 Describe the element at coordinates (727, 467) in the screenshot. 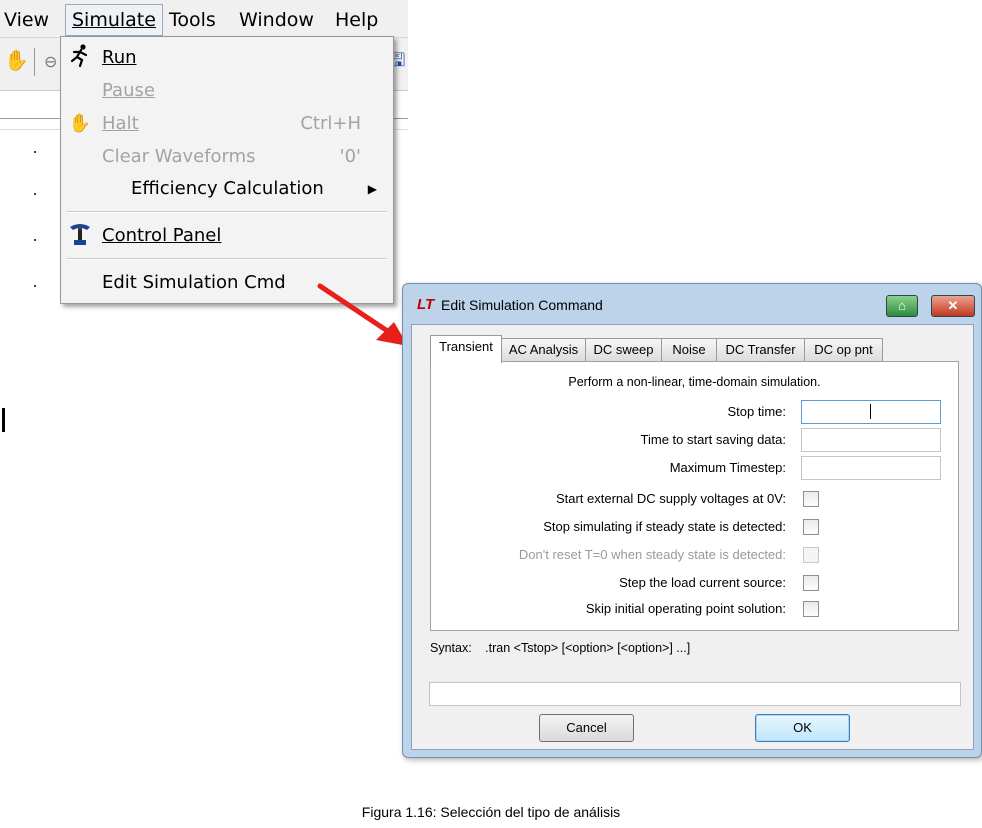

I see `max-timestep-label: Maximum Timestep:` at that location.